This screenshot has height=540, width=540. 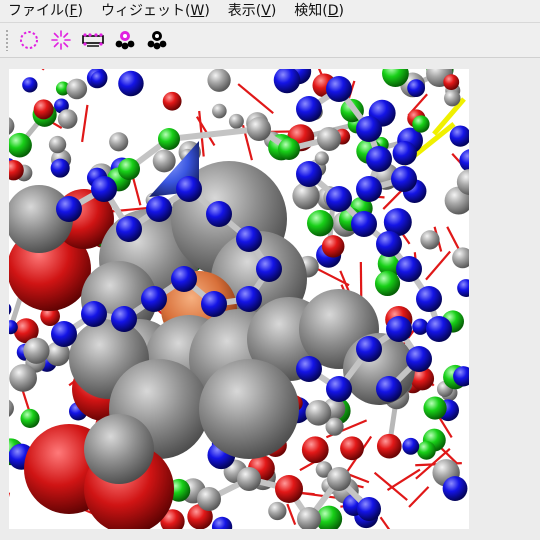 What do you see at coordinates (154, 11) in the screenshot?
I see `menu-widget: ウィジェット(W)` at bounding box center [154, 11].